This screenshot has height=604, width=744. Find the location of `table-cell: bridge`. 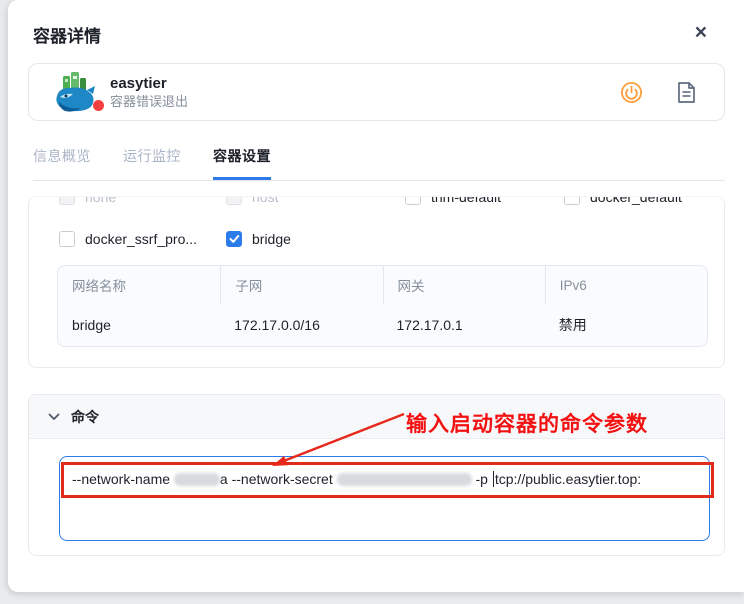

table-cell: bridge is located at coordinates (91, 325).